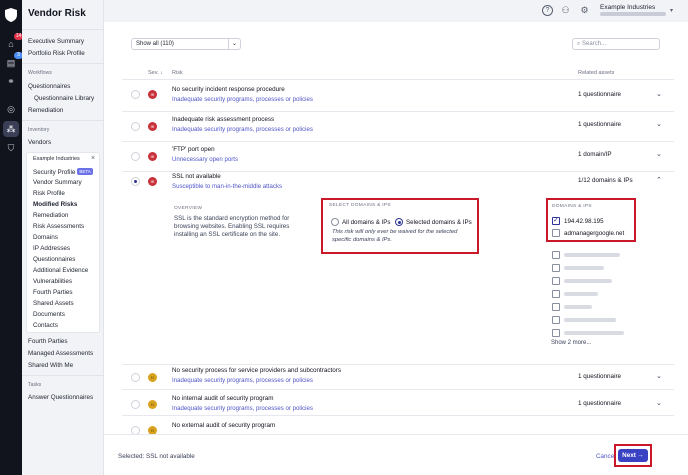 The width and height of the screenshot is (688, 475). Describe the element at coordinates (223, 119) in the screenshot. I see `risk-title: Inadequate risk assessment process` at that location.